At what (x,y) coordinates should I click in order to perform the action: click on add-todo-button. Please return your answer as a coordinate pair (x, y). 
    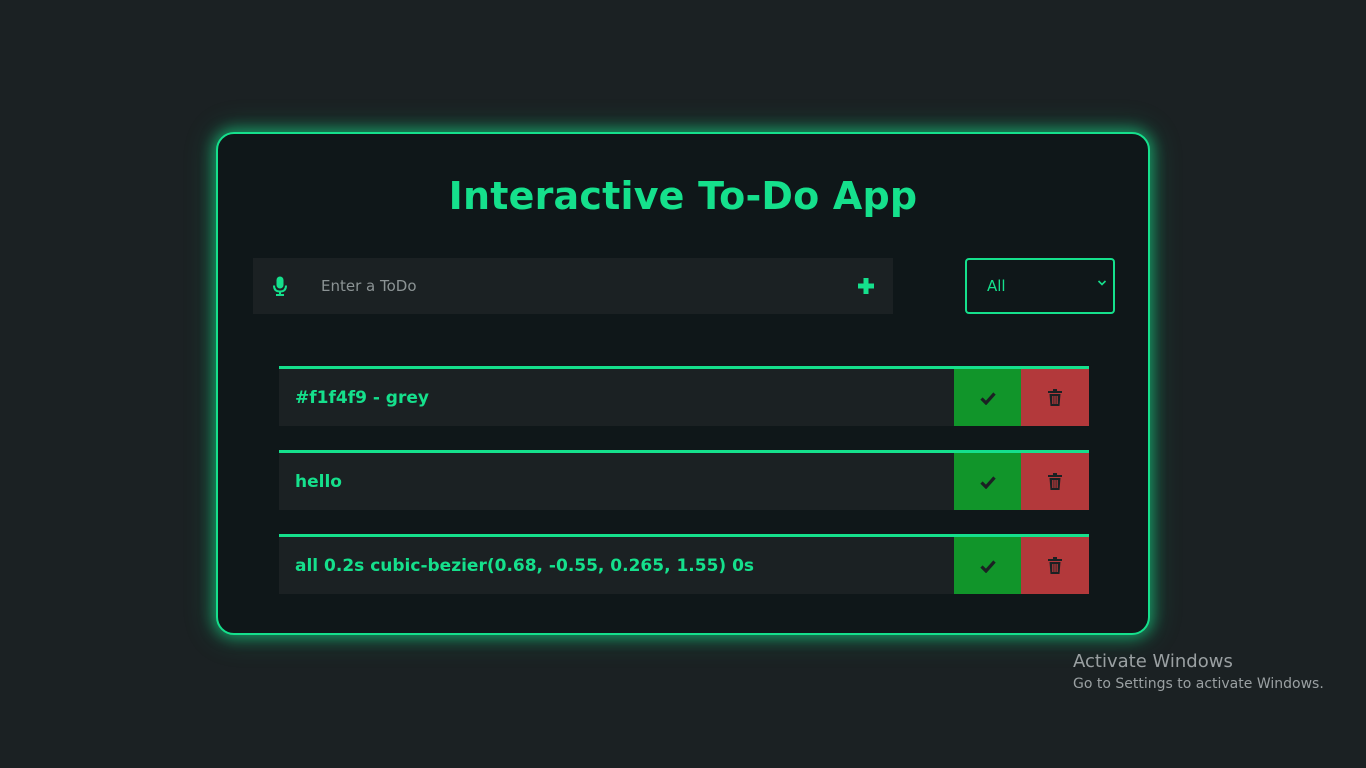
    Looking at the image, I should click on (866, 286).